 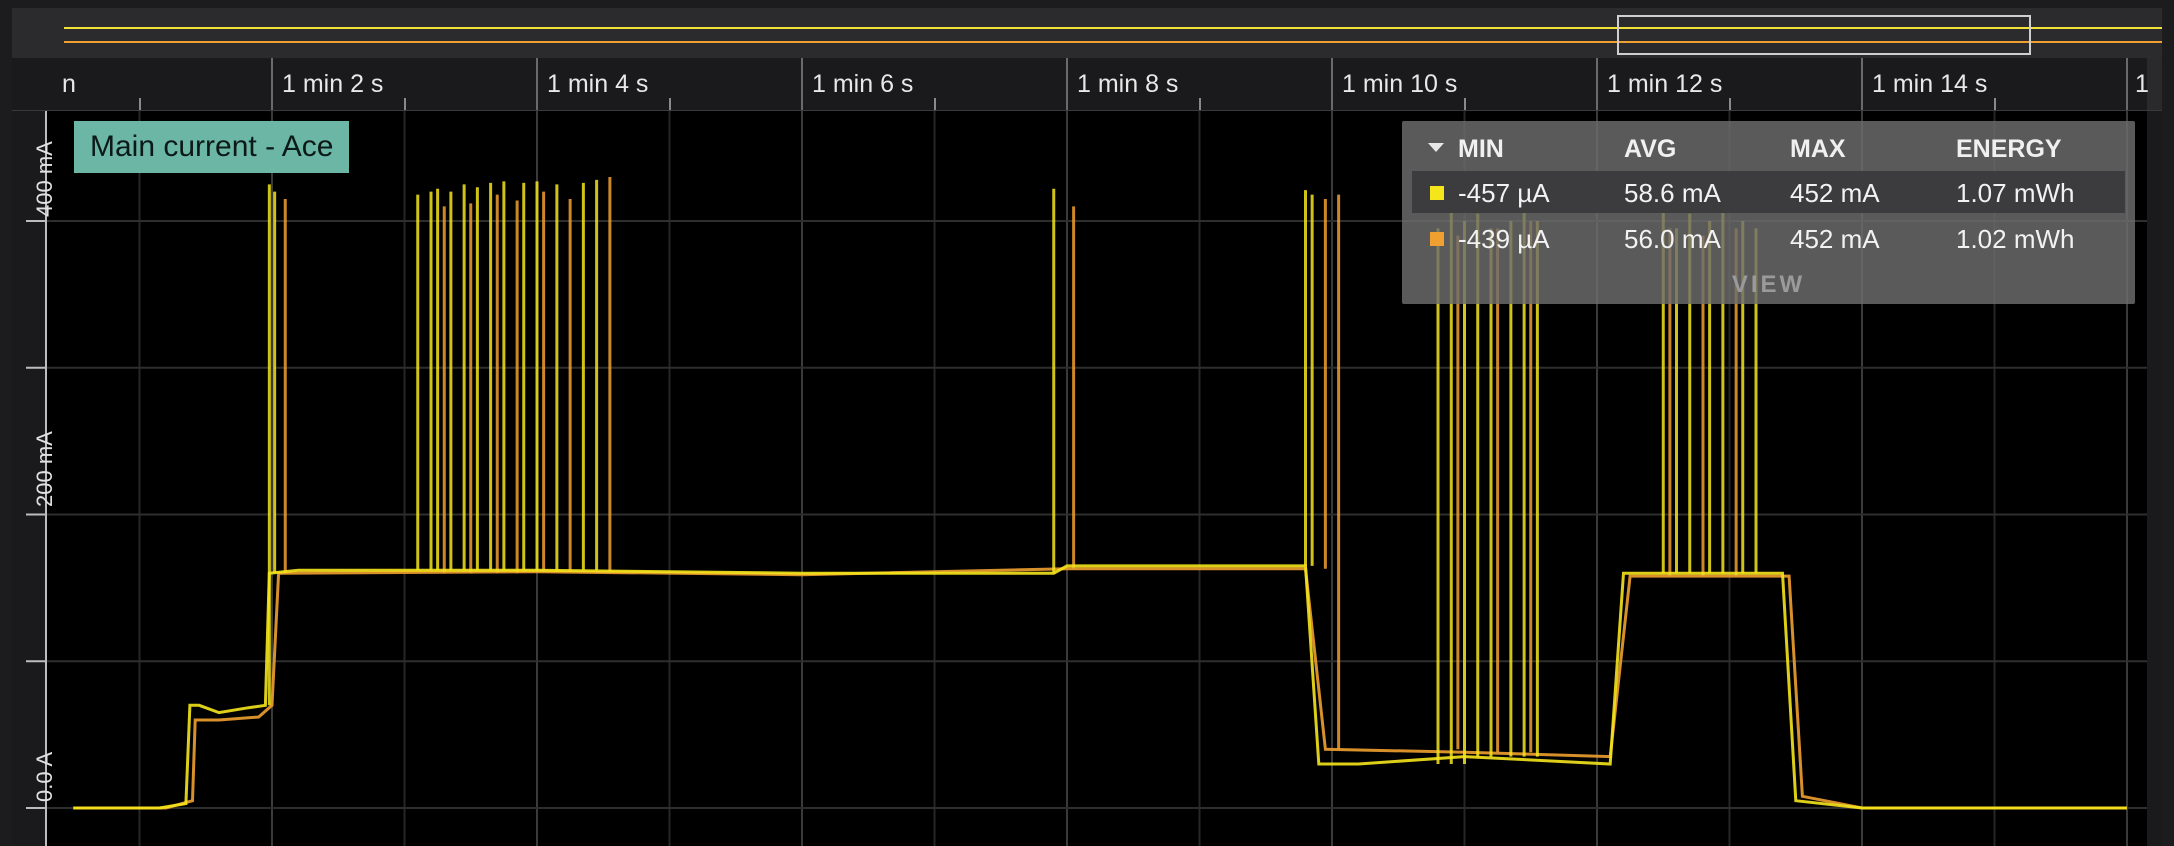 I want to click on time-tick-label: 1, so click(x=2142, y=84).